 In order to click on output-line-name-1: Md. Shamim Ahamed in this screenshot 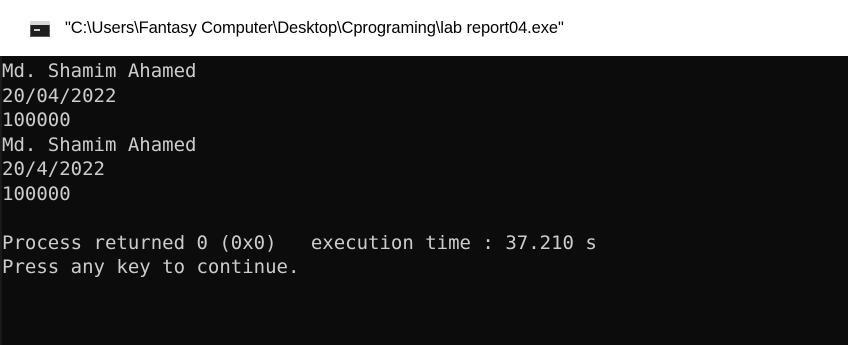, I will do `click(99, 71)`.